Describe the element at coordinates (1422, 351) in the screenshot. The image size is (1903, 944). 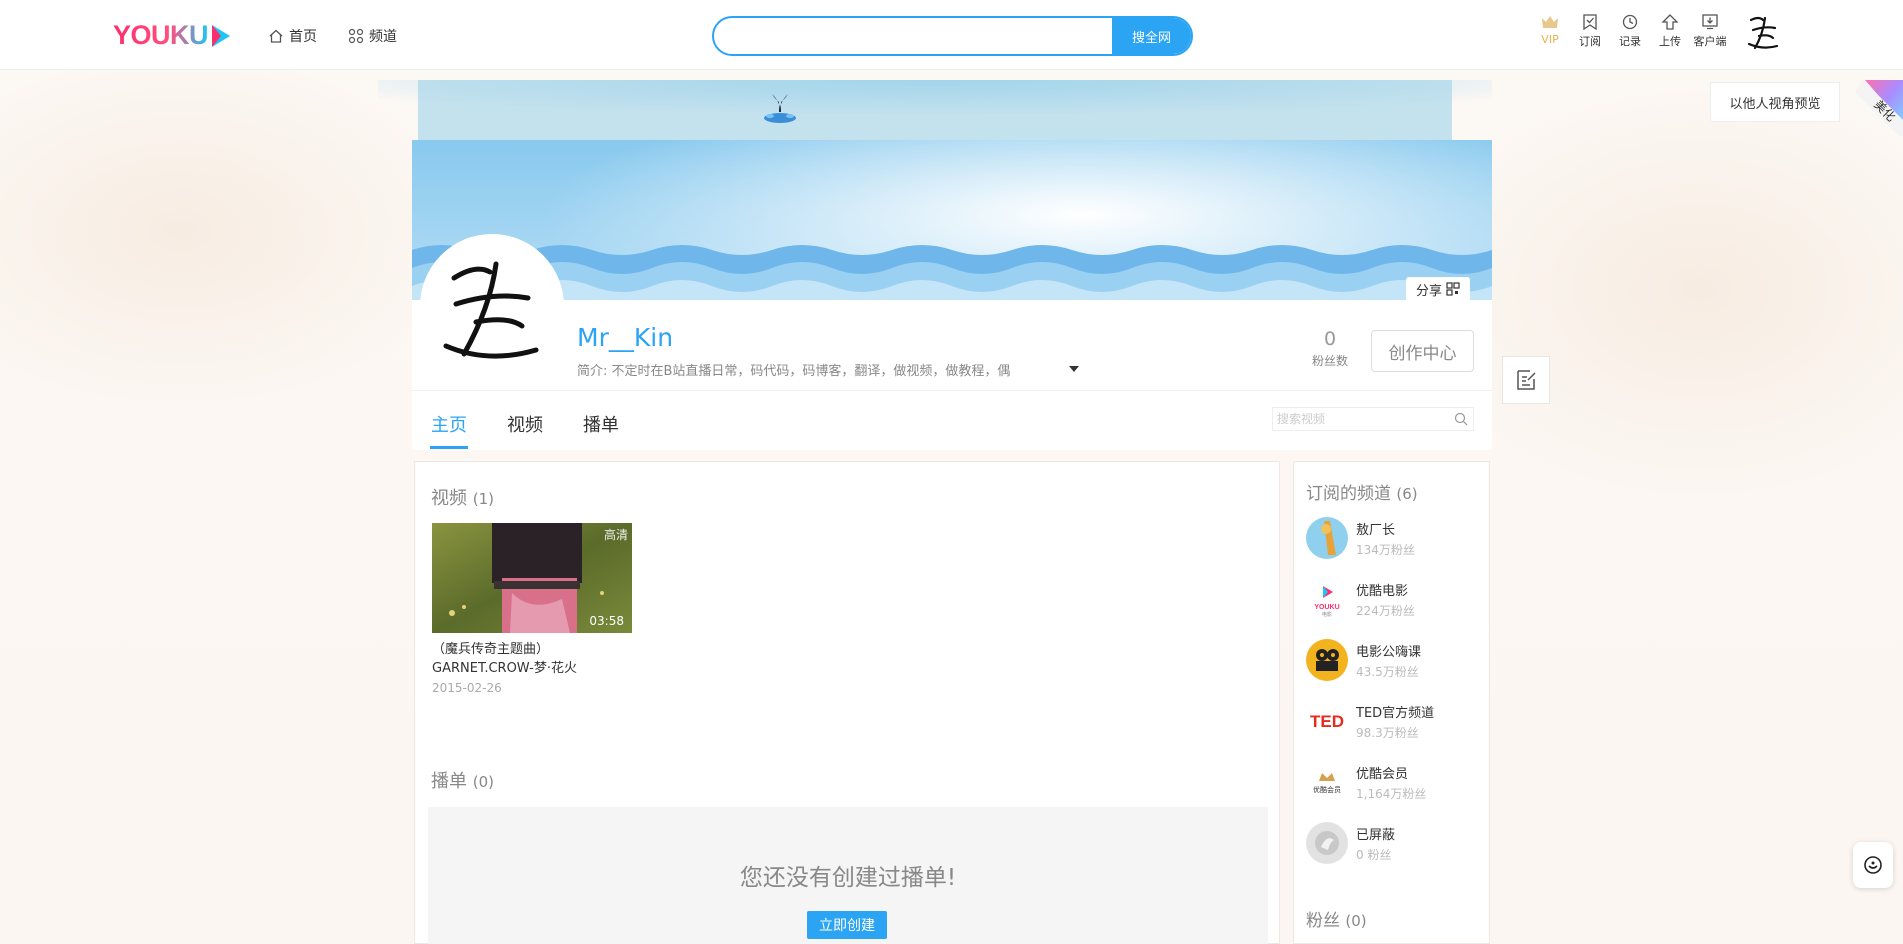
I see `creator-center-button: 创作中心` at that location.